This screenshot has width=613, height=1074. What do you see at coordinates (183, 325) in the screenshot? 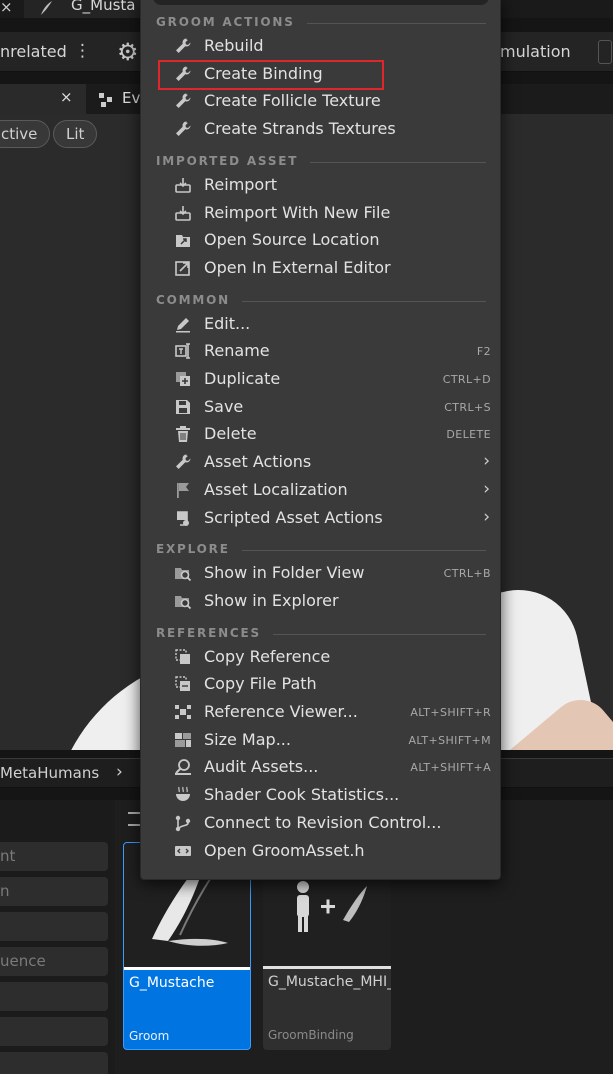
I see `pencil-icon` at bounding box center [183, 325].